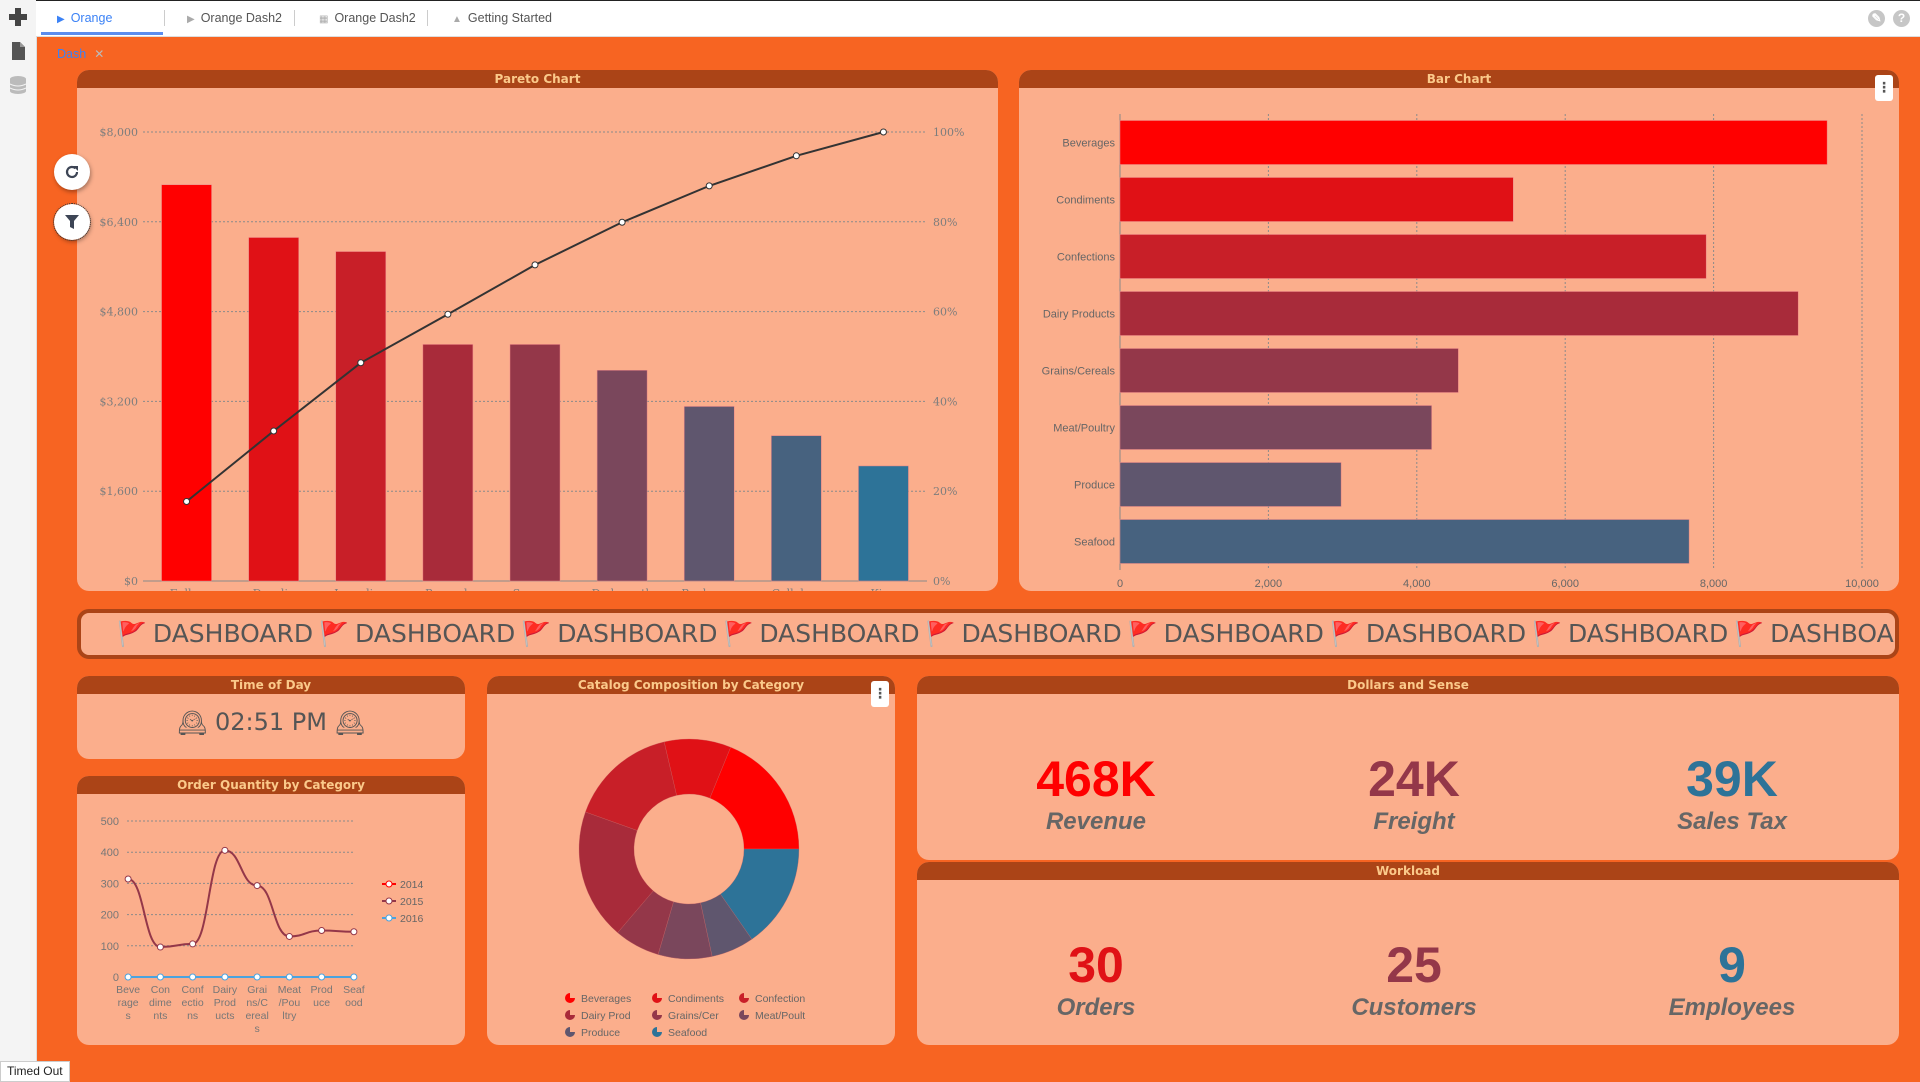  Describe the element at coordinates (1901, 18) in the screenshot. I see `help-icon: ?` at that location.